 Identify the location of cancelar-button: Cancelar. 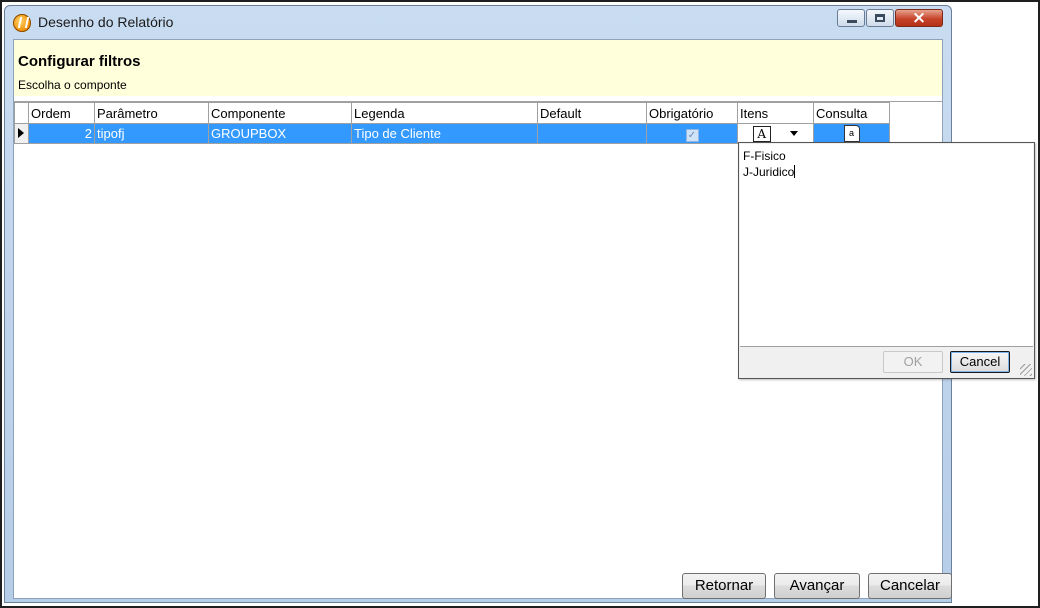
(910, 586).